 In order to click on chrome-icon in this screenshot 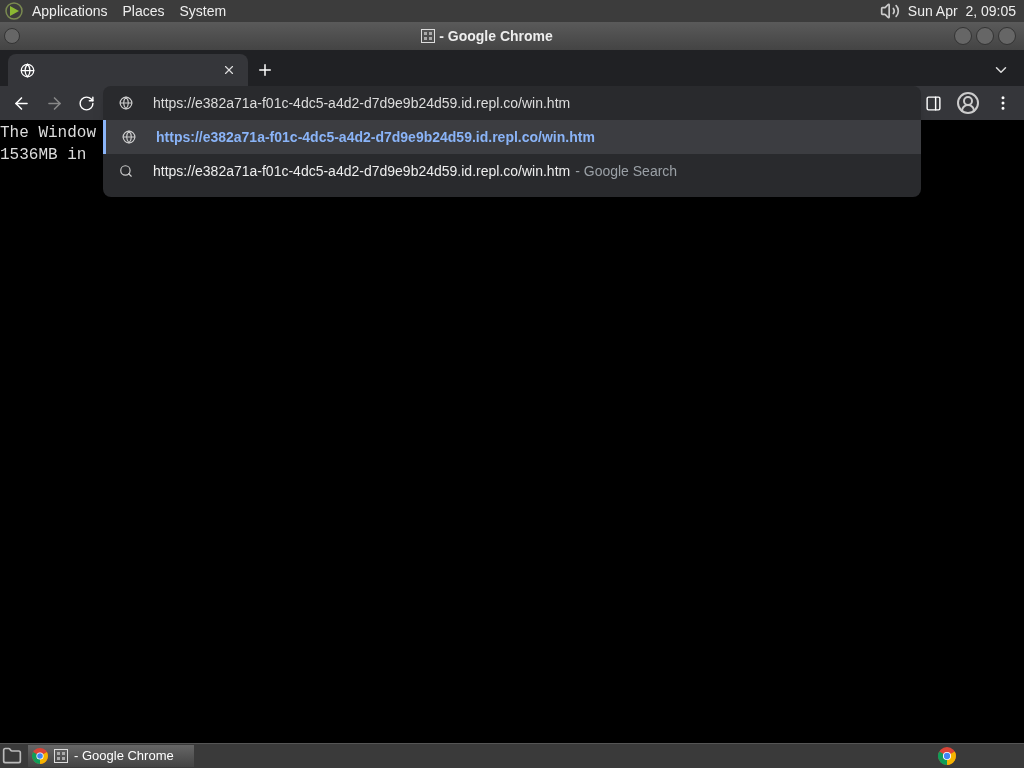, I will do `click(40, 756)`.